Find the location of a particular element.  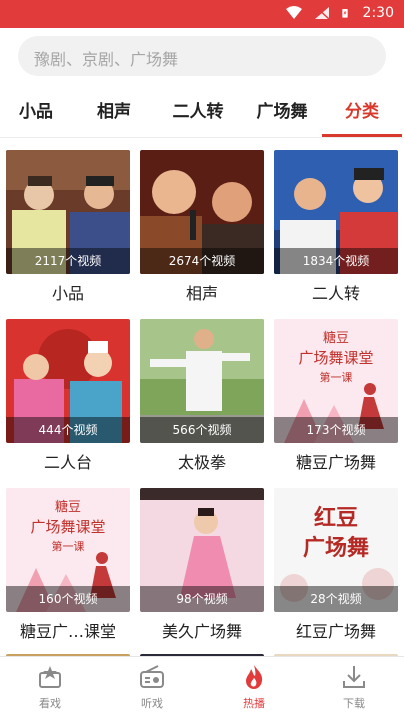

category-card-xiangsheng: 2674个视频 相声 is located at coordinates (202, 227).